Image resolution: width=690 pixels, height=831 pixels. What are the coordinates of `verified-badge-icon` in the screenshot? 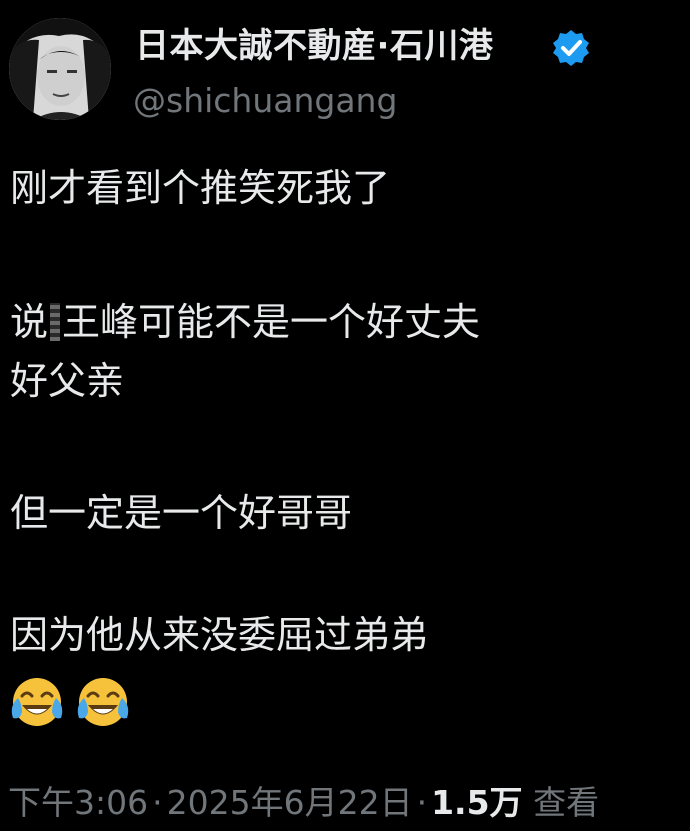 It's located at (571, 48).